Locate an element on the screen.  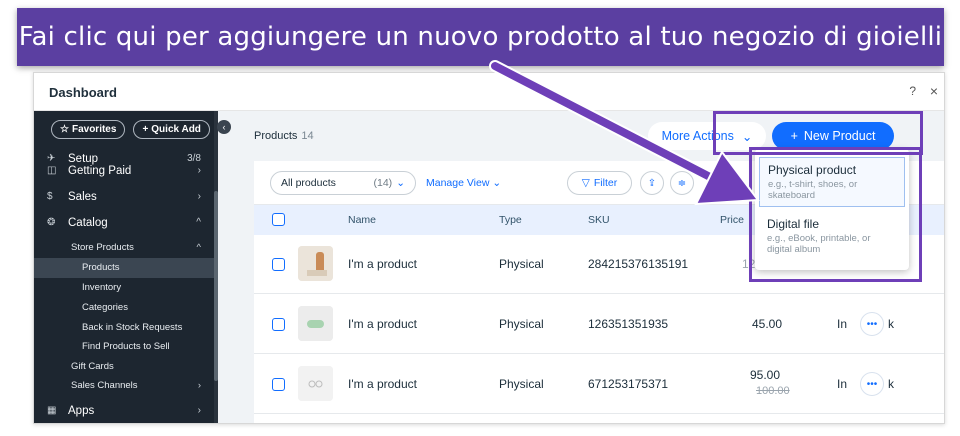
sidebar-item-inventory: Inventory is located at coordinates (124, 288).